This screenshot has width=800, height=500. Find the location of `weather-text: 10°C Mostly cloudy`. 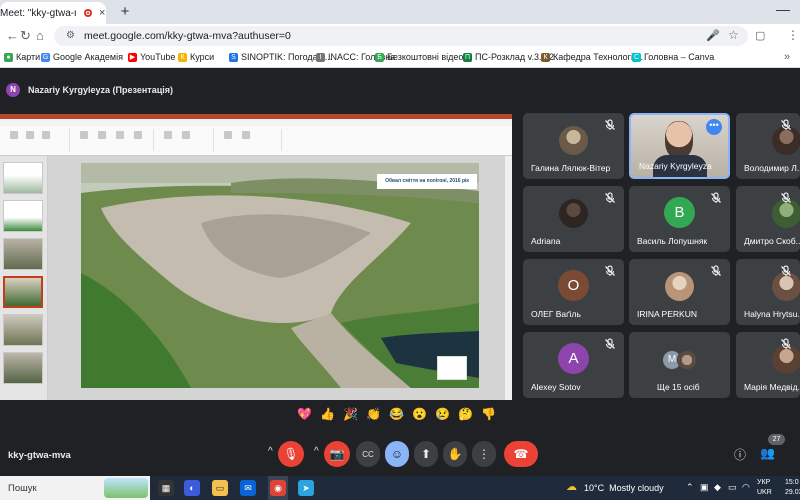

weather-text: 10°C Mostly cloudy is located at coordinates (624, 488).